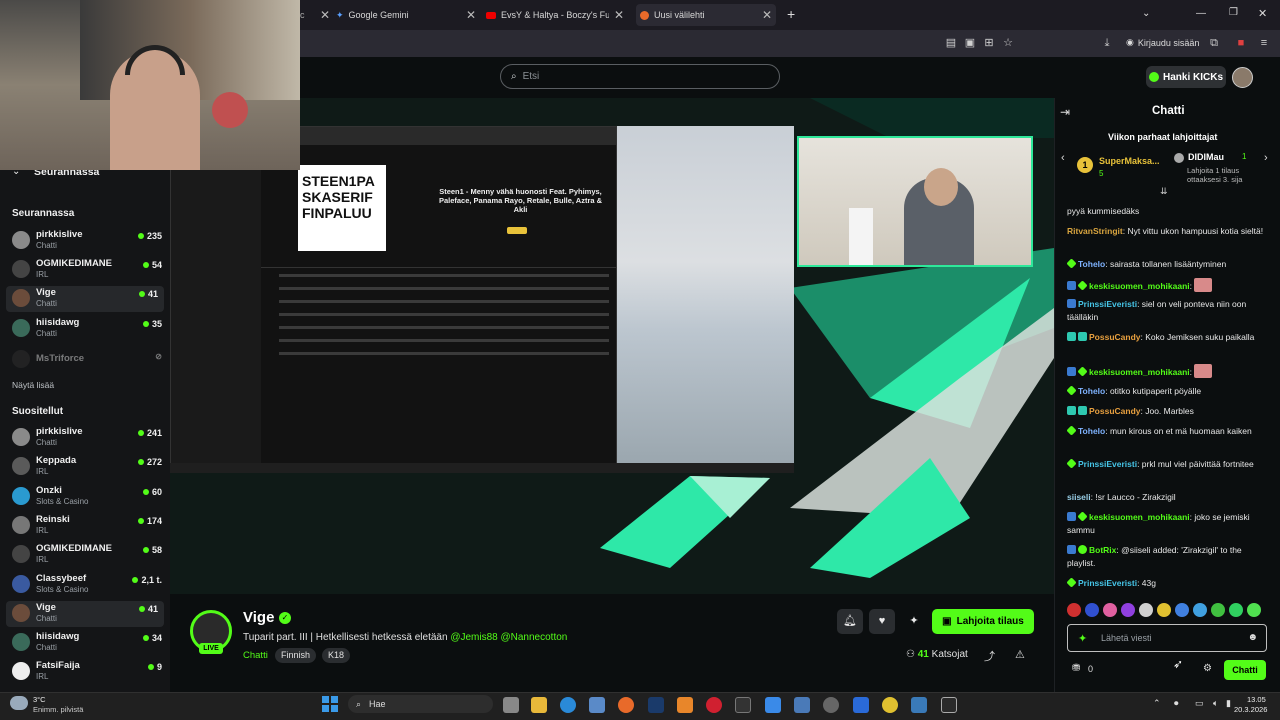 This screenshot has width=1280, height=720. Describe the element at coordinates (951, 43) in the screenshot. I see `reader-icon: ▤` at that location.